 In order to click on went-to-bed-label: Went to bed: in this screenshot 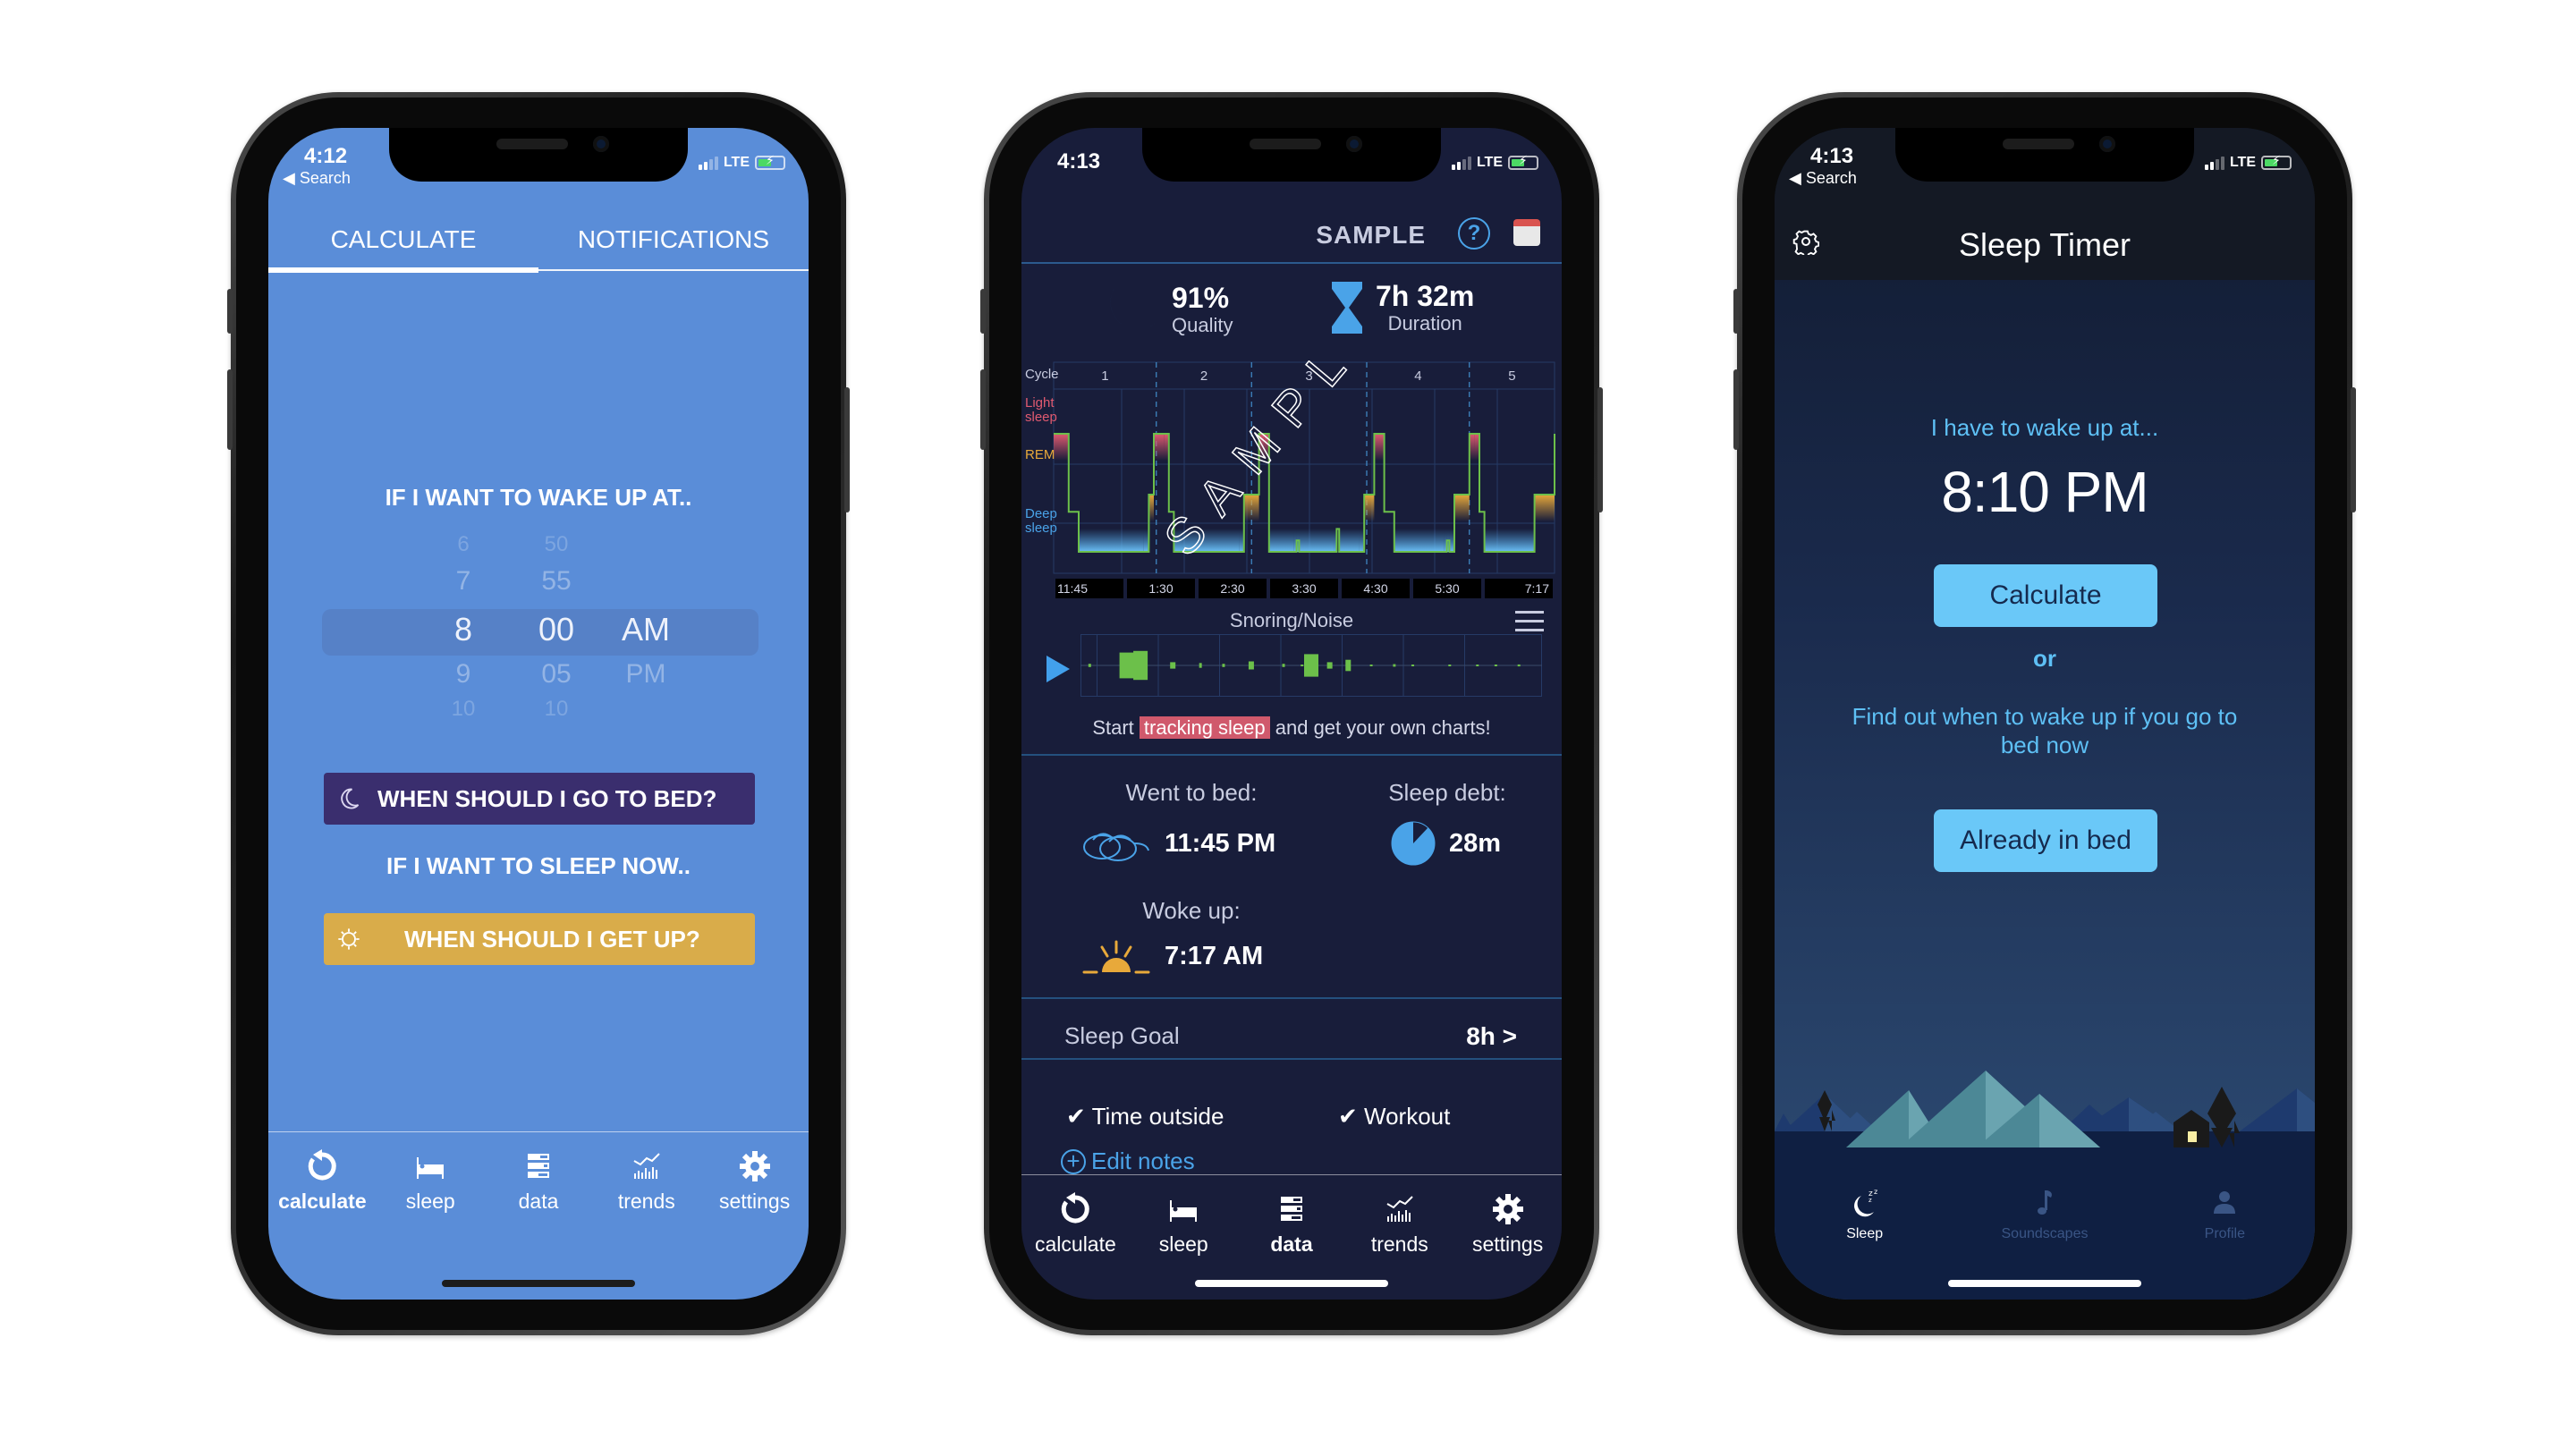, I will do `click(1191, 793)`.